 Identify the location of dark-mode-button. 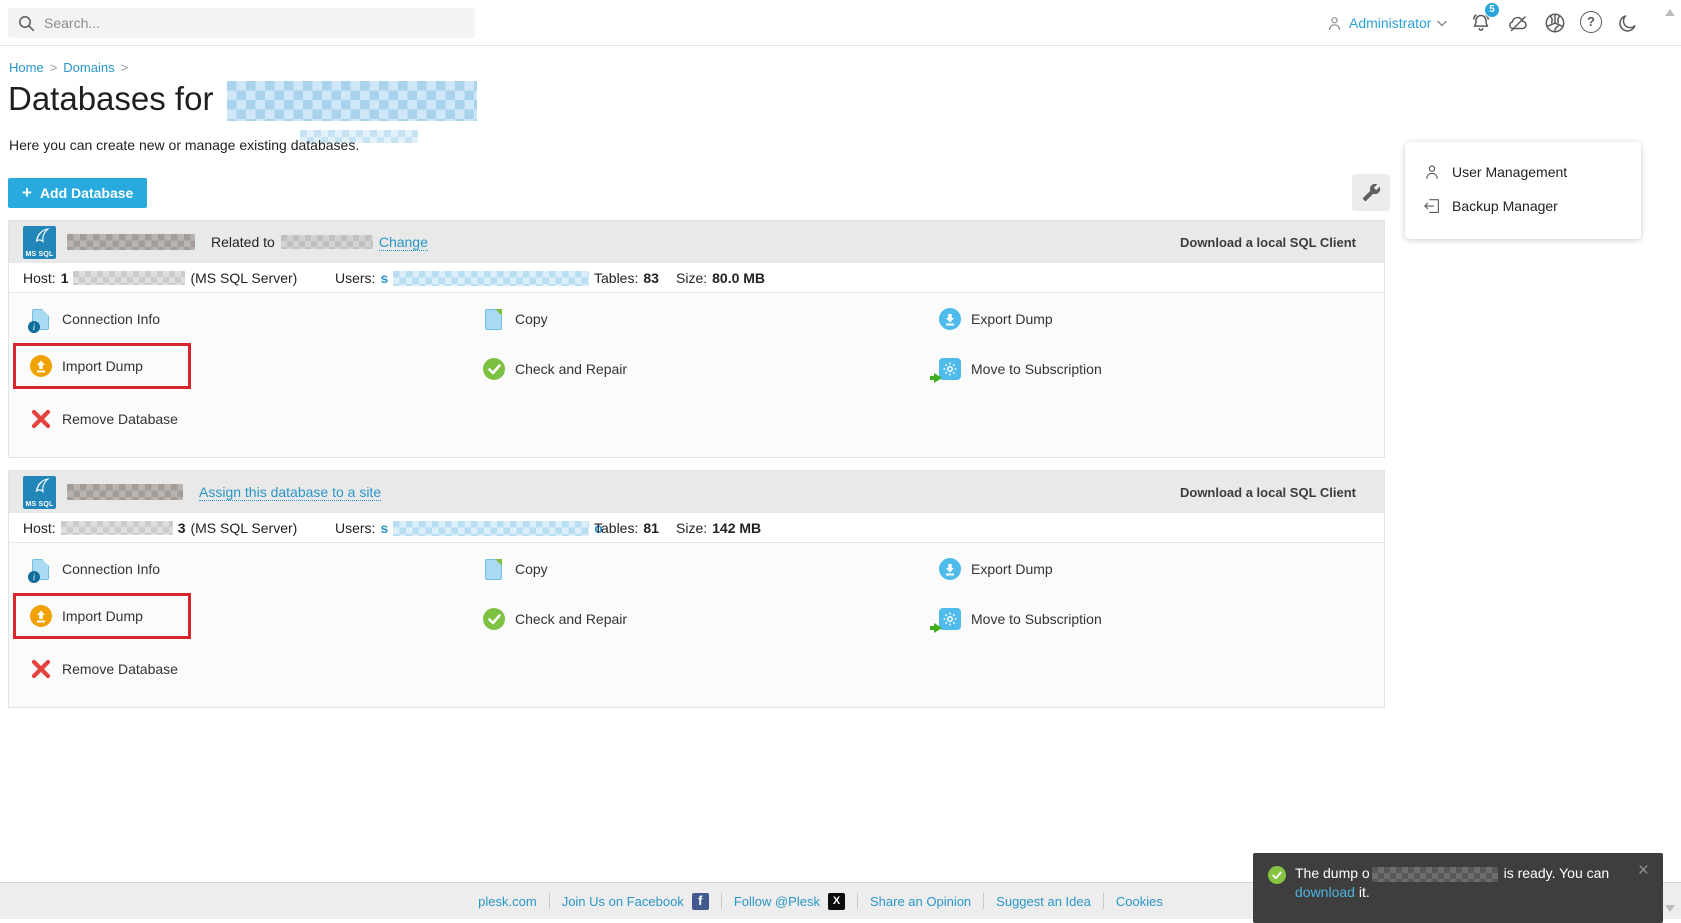
(1628, 23).